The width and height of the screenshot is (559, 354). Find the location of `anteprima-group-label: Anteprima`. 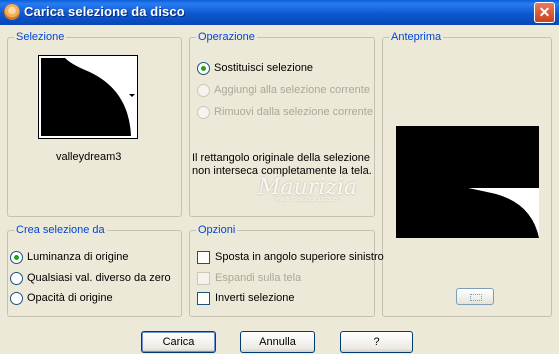

anteprima-group-label: Anteprima is located at coordinates (416, 37).